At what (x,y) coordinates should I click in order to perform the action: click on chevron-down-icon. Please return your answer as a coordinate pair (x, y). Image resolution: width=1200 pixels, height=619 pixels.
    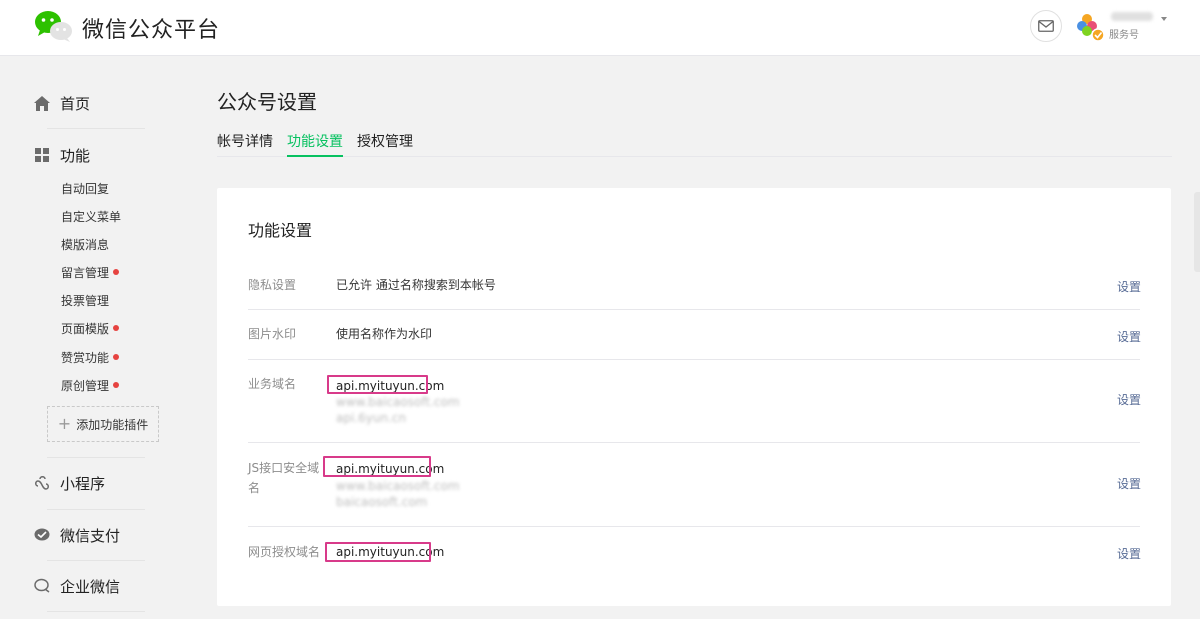
    Looking at the image, I should click on (1164, 19).